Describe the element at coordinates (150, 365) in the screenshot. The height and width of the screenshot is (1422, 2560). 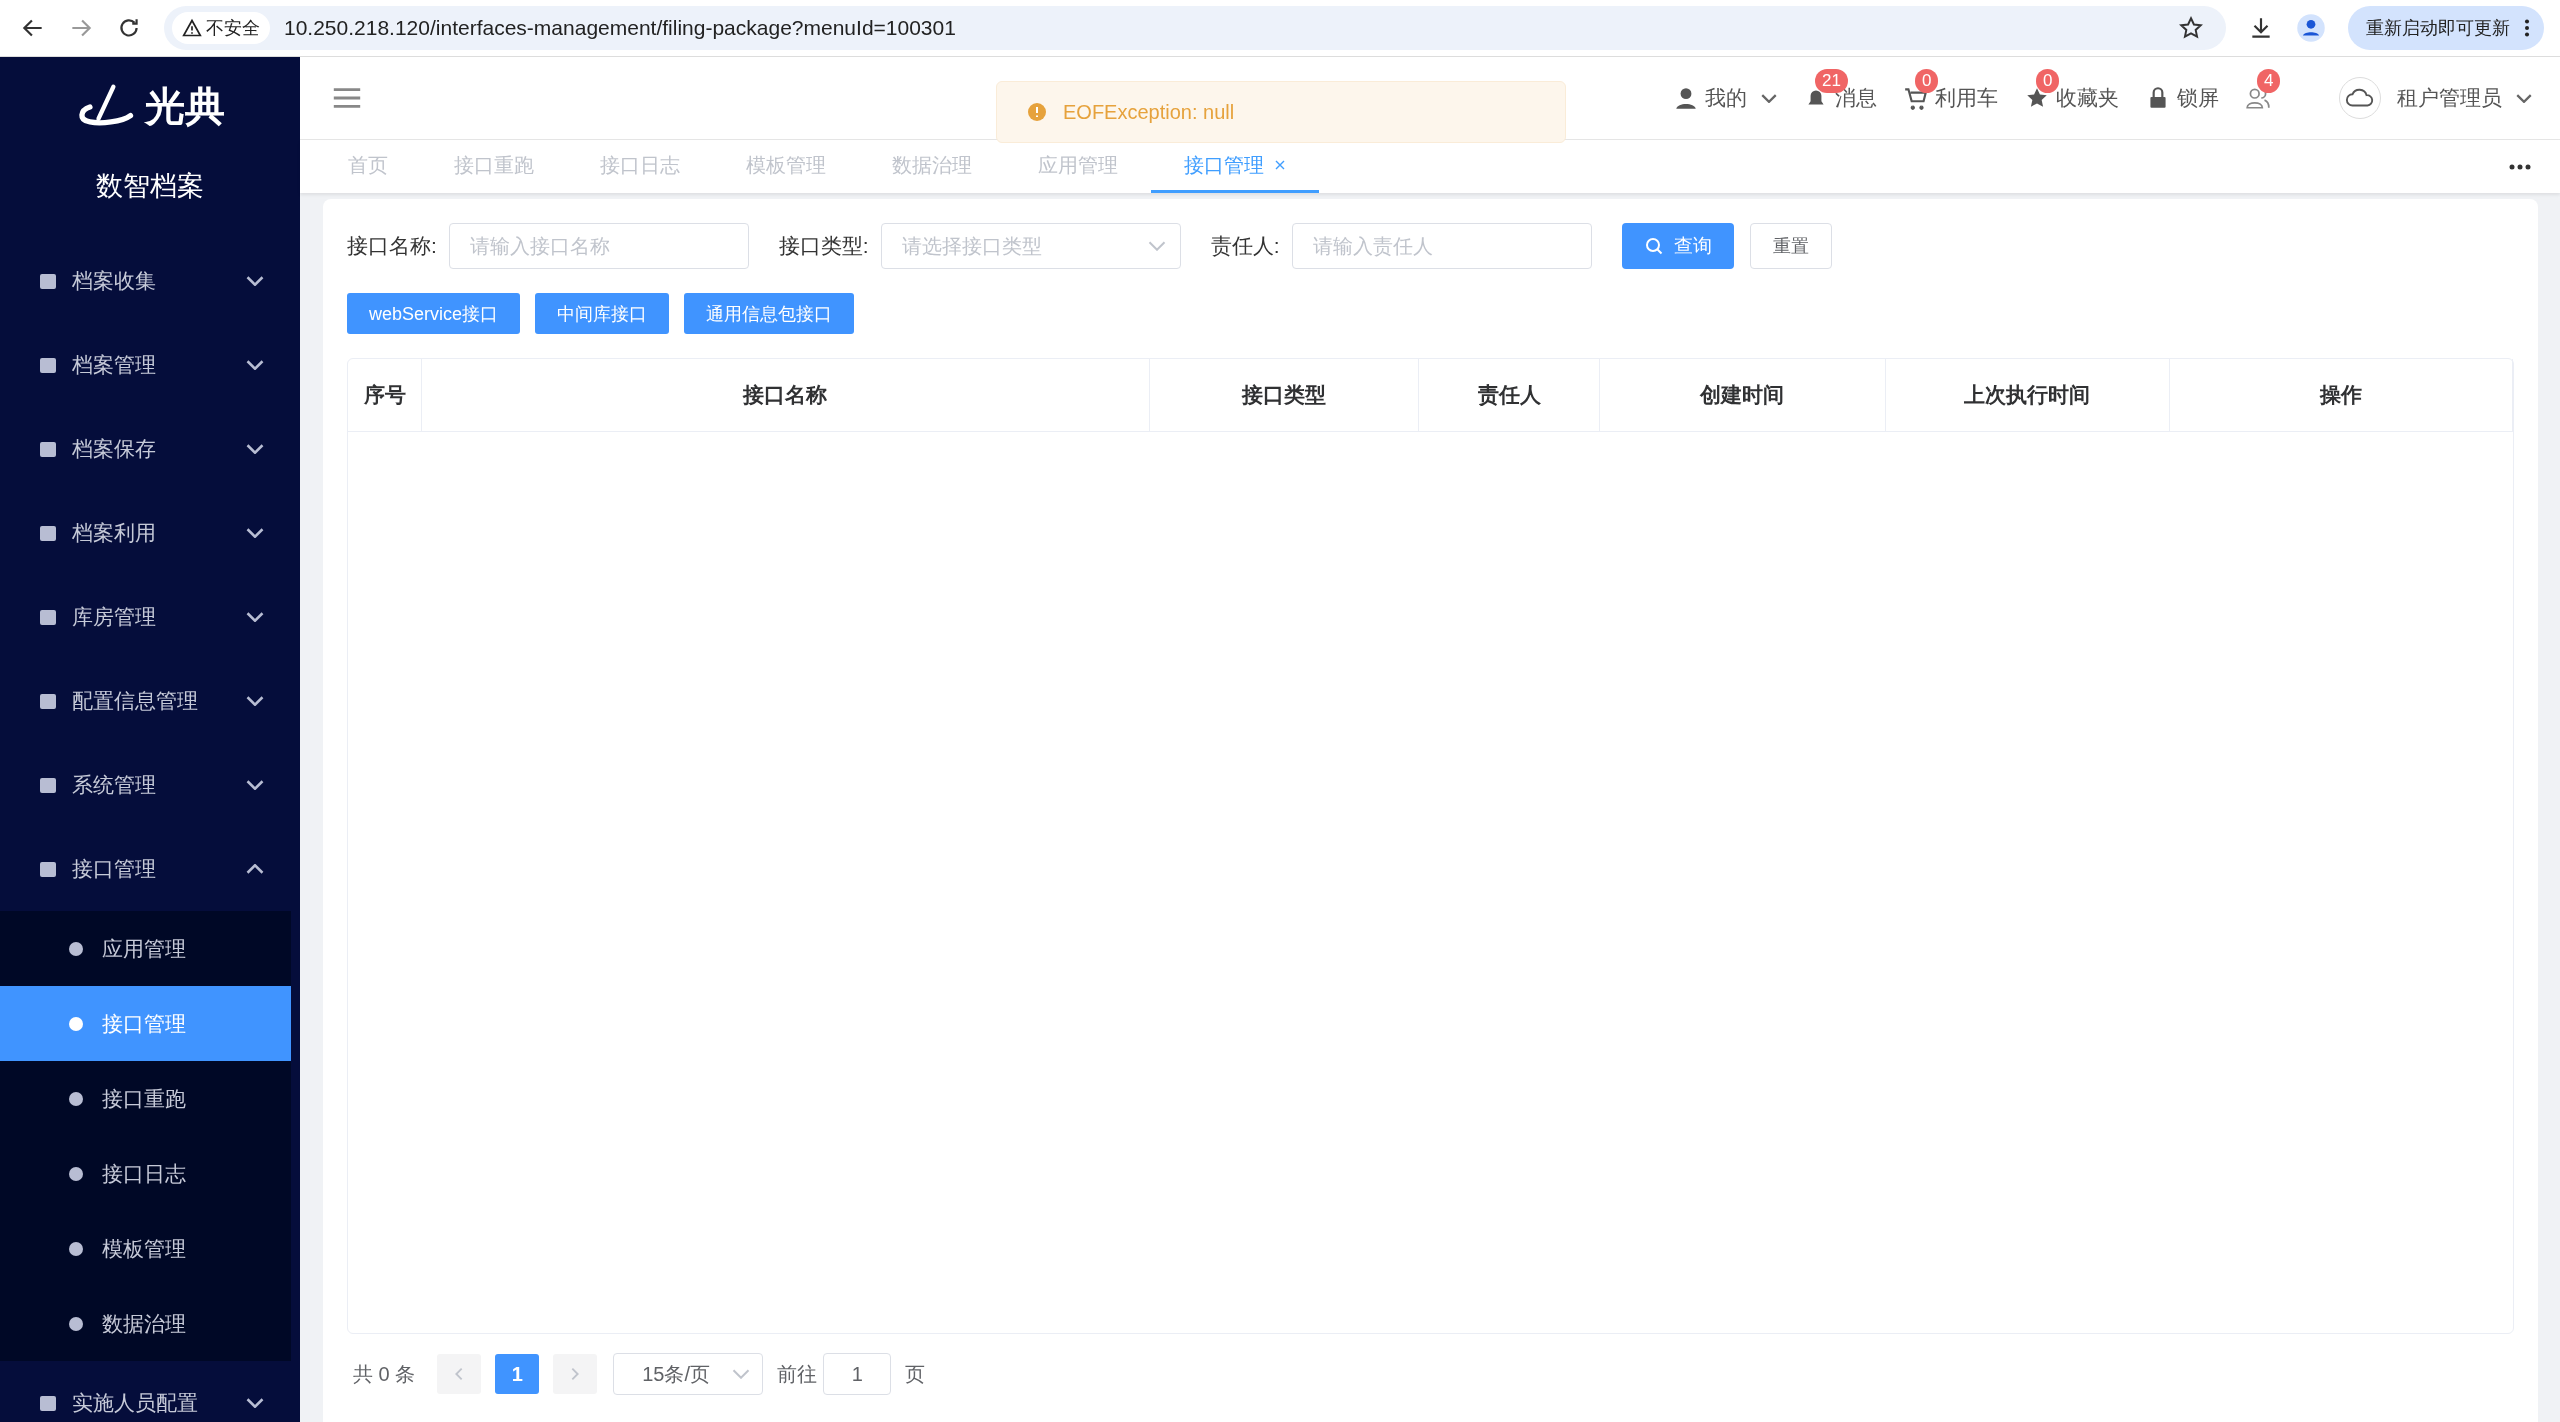
I see `menu-item: 档案管理` at that location.